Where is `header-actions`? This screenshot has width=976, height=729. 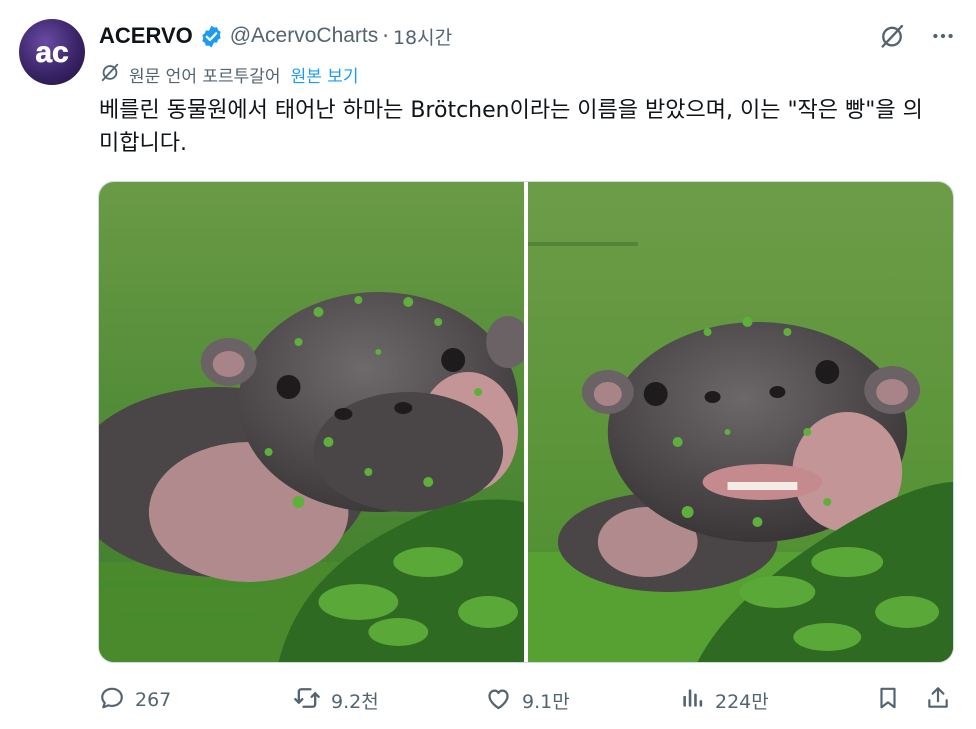
header-actions is located at coordinates (917, 36).